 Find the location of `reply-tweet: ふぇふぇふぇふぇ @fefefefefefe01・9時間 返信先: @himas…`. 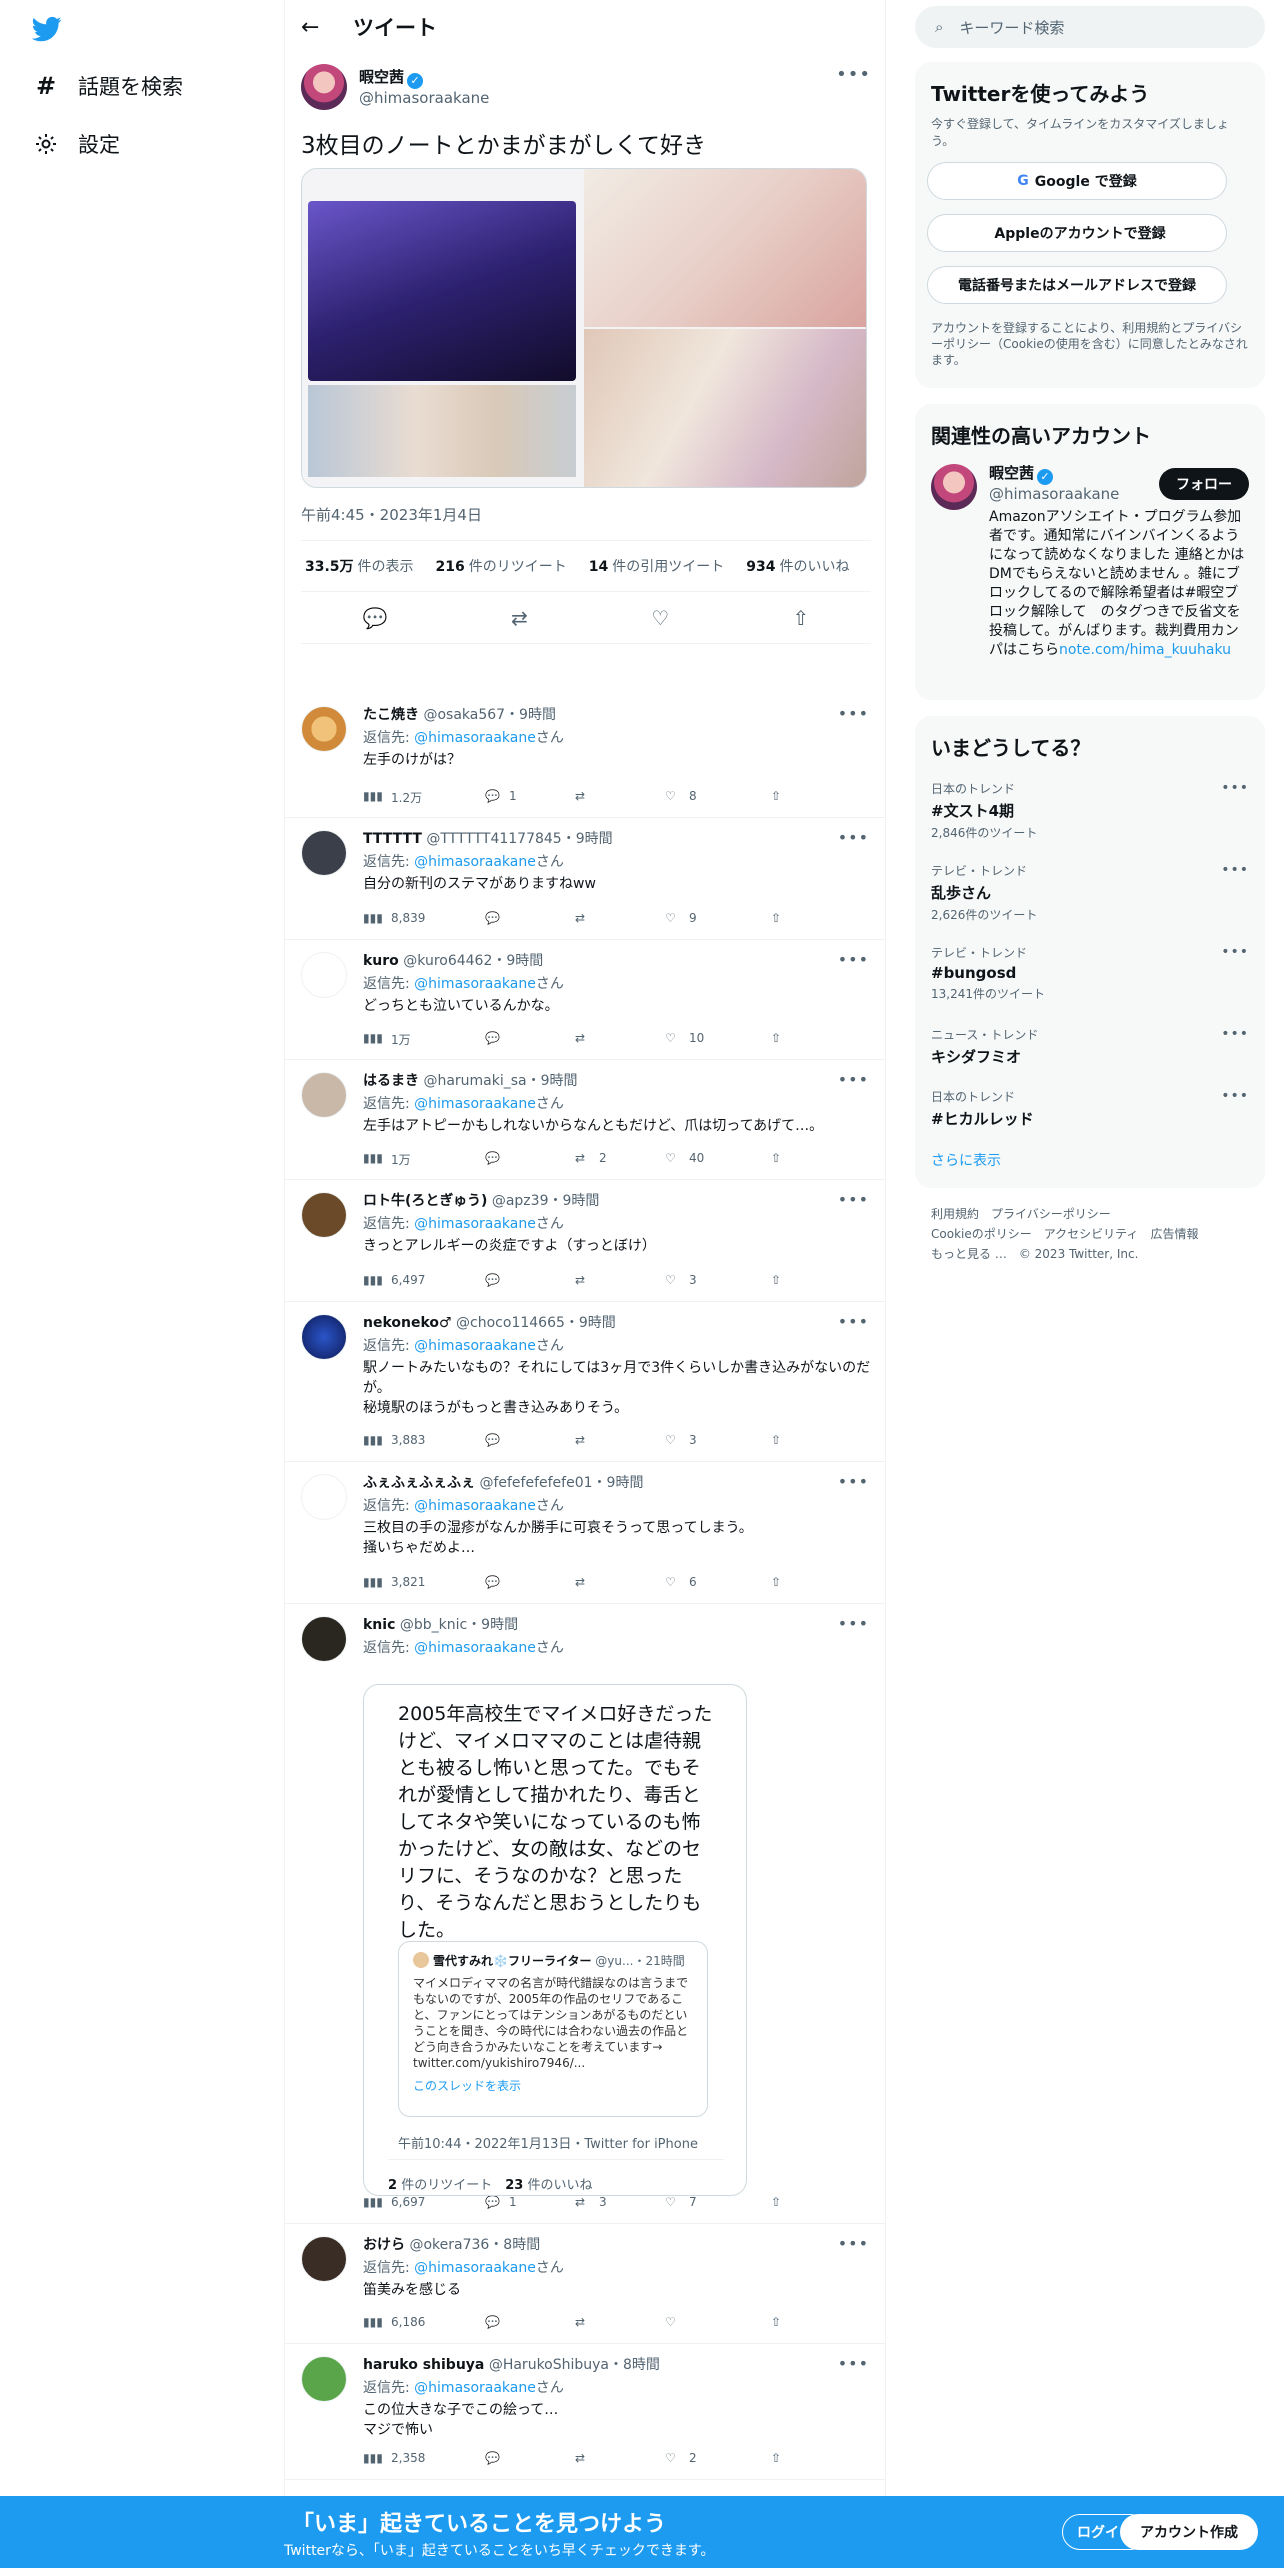

reply-tweet: ふぇふぇふぇふぇ @fefefefefefe01・9時間 返信先: @himas… is located at coordinates (585, 1533).